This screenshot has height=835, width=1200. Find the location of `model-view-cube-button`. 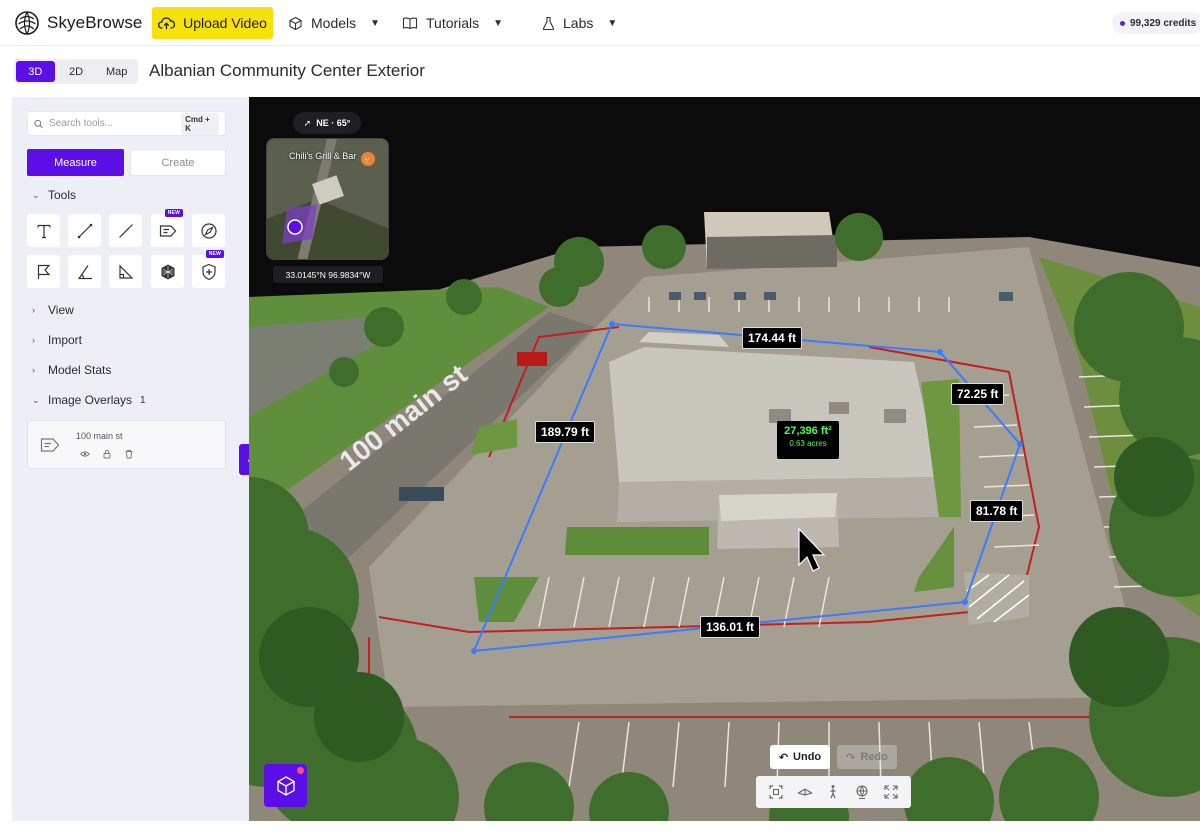

model-view-cube-button is located at coordinates (285, 785).